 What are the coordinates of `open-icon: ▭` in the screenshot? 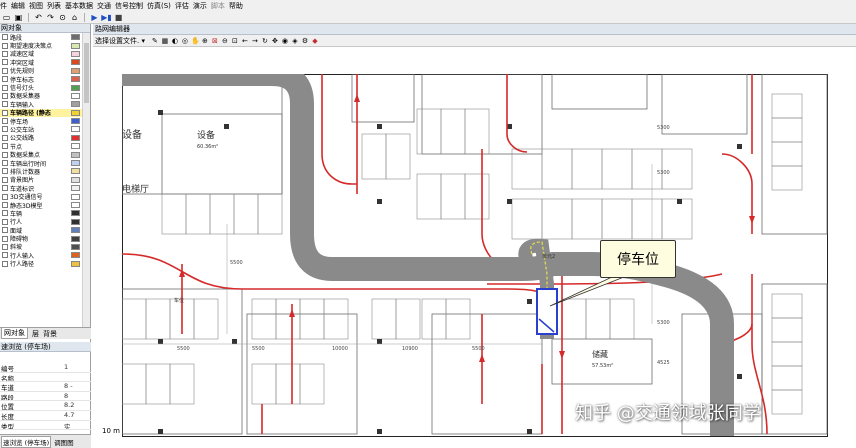 It's located at (6, 17).